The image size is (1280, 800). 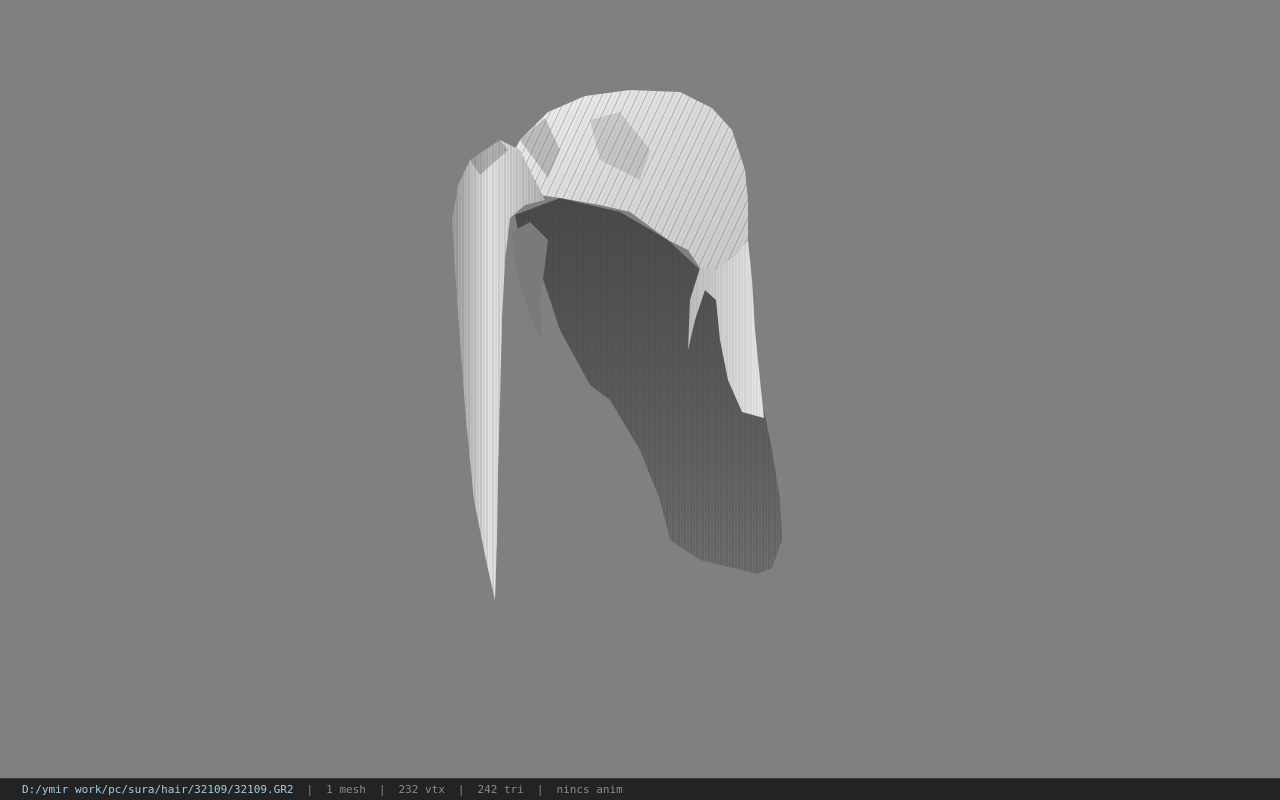 What do you see at coordinates (500, 789) in the screenshot?
I see `triangle-count-text: 242 tri` at bounding box center [500, 789].